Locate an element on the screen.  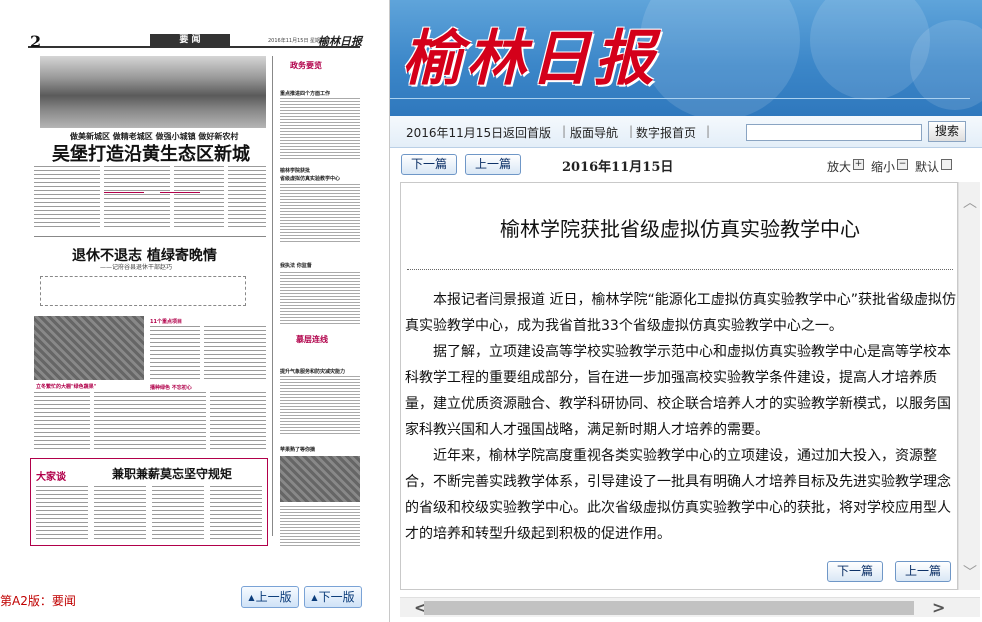
lead-photo is located at coordinates (153, 92).